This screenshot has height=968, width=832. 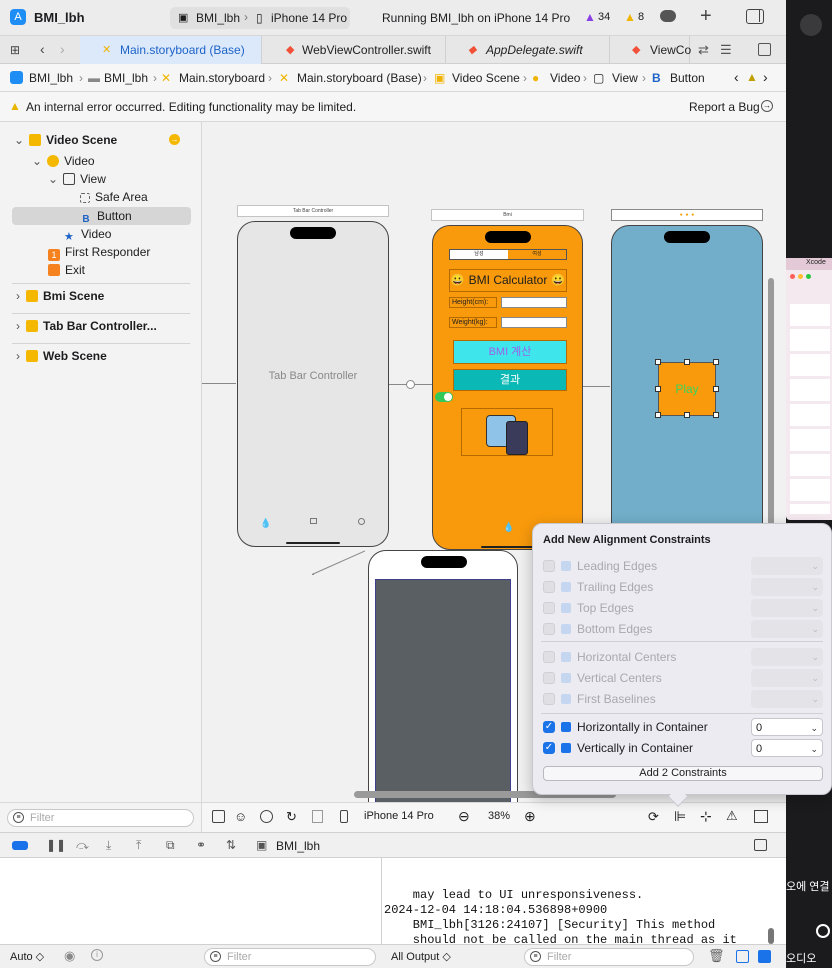 What do you see at coordinates (108, 845) in the screenshot?
I see `step-into-icon: ⤓` at bounding box center [108, 845].